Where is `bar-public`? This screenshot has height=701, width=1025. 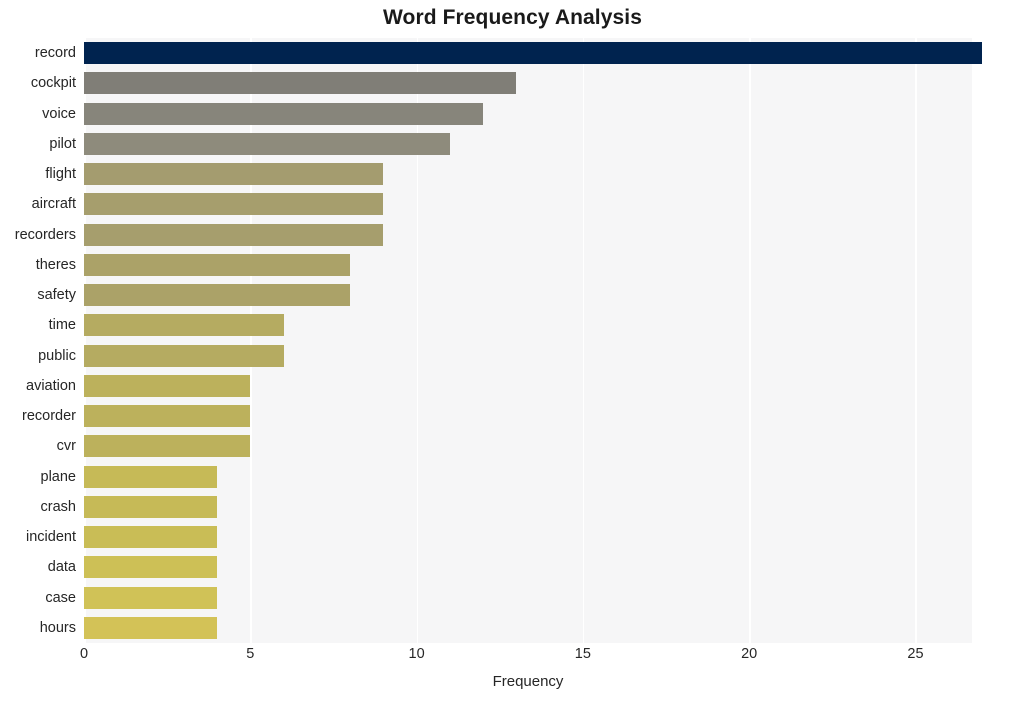 bar-public is located at coordinates (184, 355).